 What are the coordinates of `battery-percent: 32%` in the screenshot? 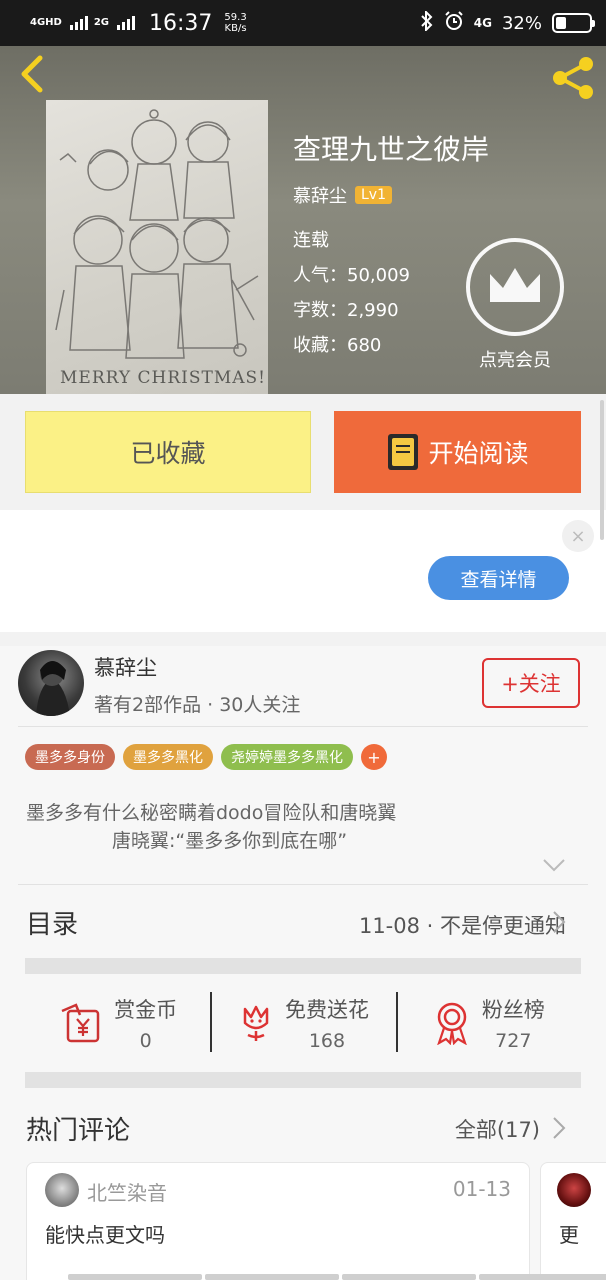 It's located at (521, 23).